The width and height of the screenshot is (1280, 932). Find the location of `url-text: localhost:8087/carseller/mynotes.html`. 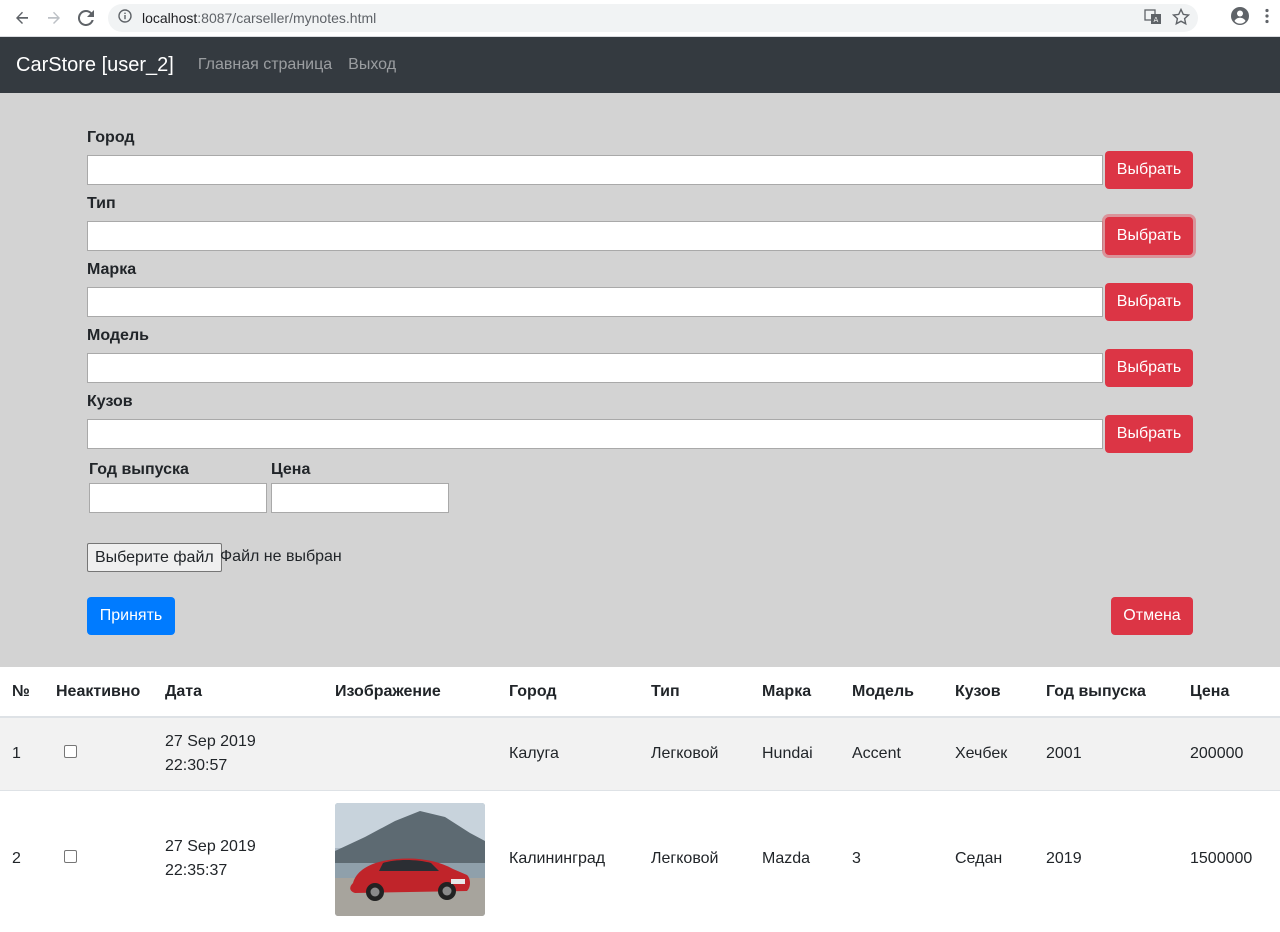

url-text: localhost:8087/carseller/mynotes.html is located at coordinates (259, 18).